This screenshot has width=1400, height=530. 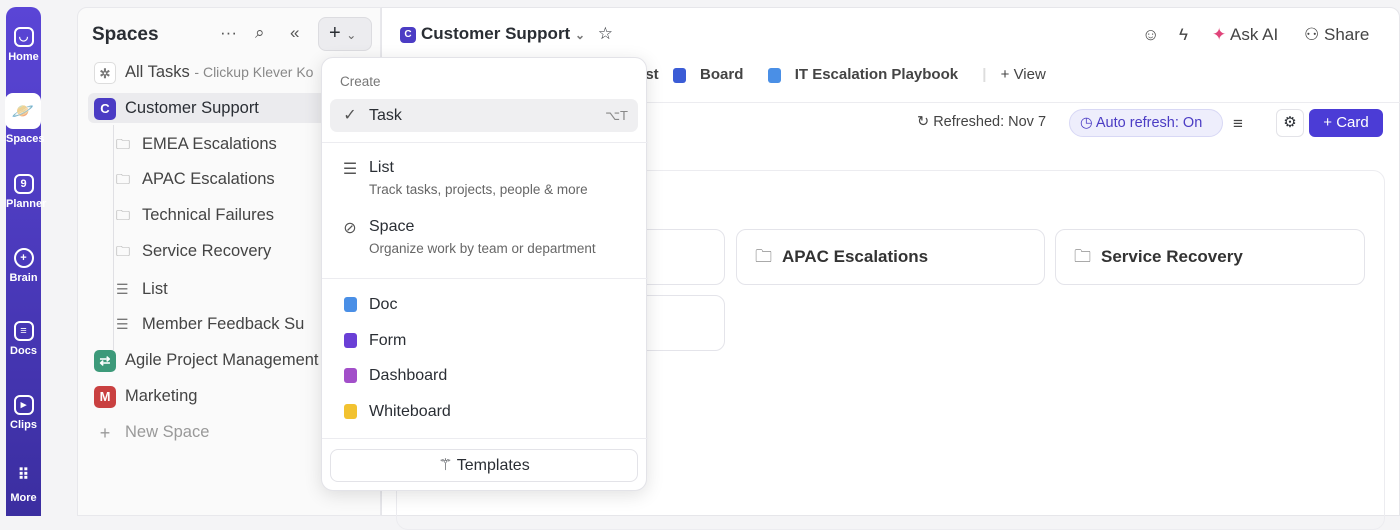 I want to click on add-view-button: + View, so click(x=1028, y=74).